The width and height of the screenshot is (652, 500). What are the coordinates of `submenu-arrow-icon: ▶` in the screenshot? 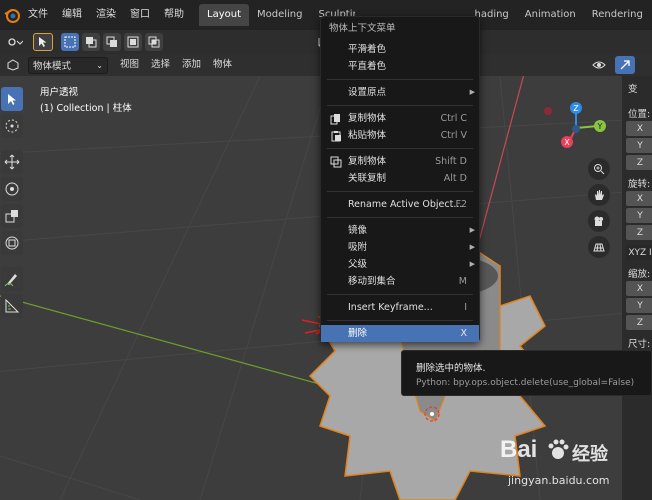 It's located at (472, 247).